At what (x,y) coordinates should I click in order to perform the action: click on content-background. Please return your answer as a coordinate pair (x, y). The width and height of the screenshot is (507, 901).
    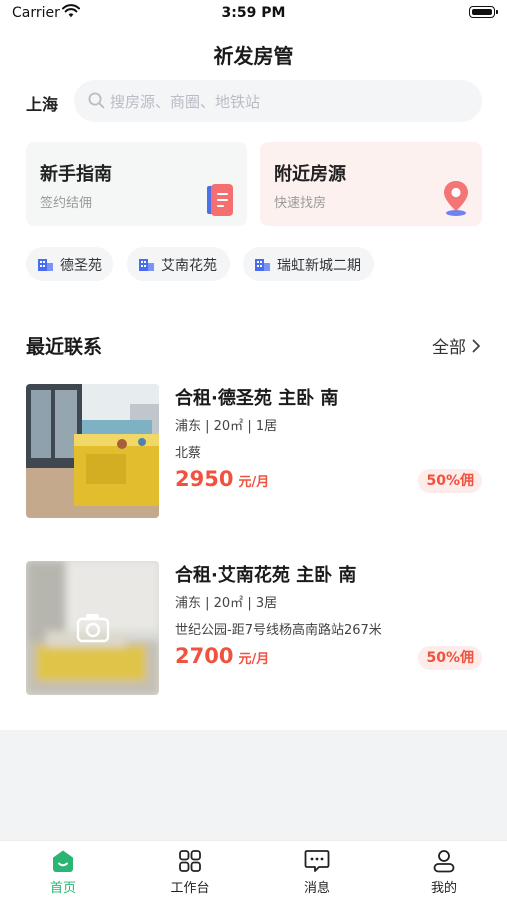
    Looking at the image, I should click on (253, 785).